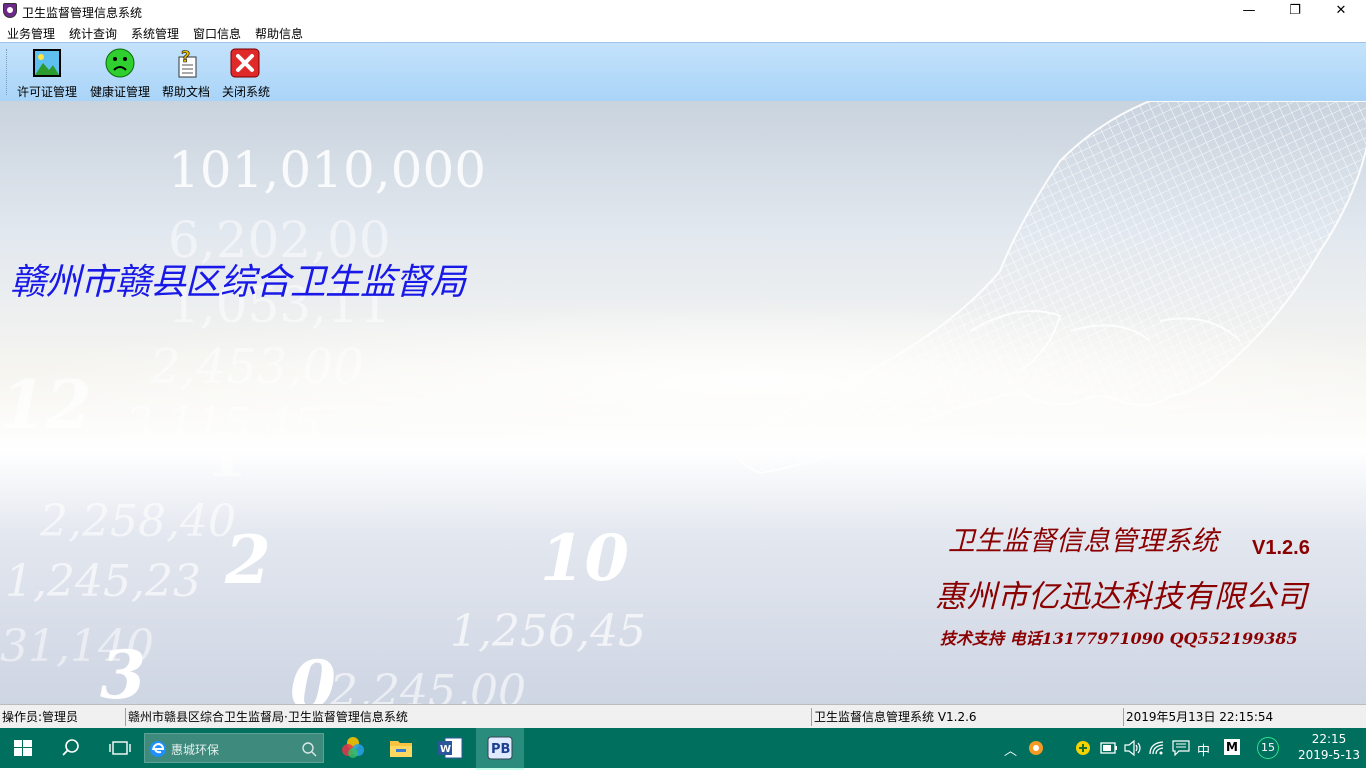 The image size is (1366, 770). What do you see at coordinates (138, 521) in the screenshot?
I see `bg-number: 2,258,40` at bounding box center [138, 521].